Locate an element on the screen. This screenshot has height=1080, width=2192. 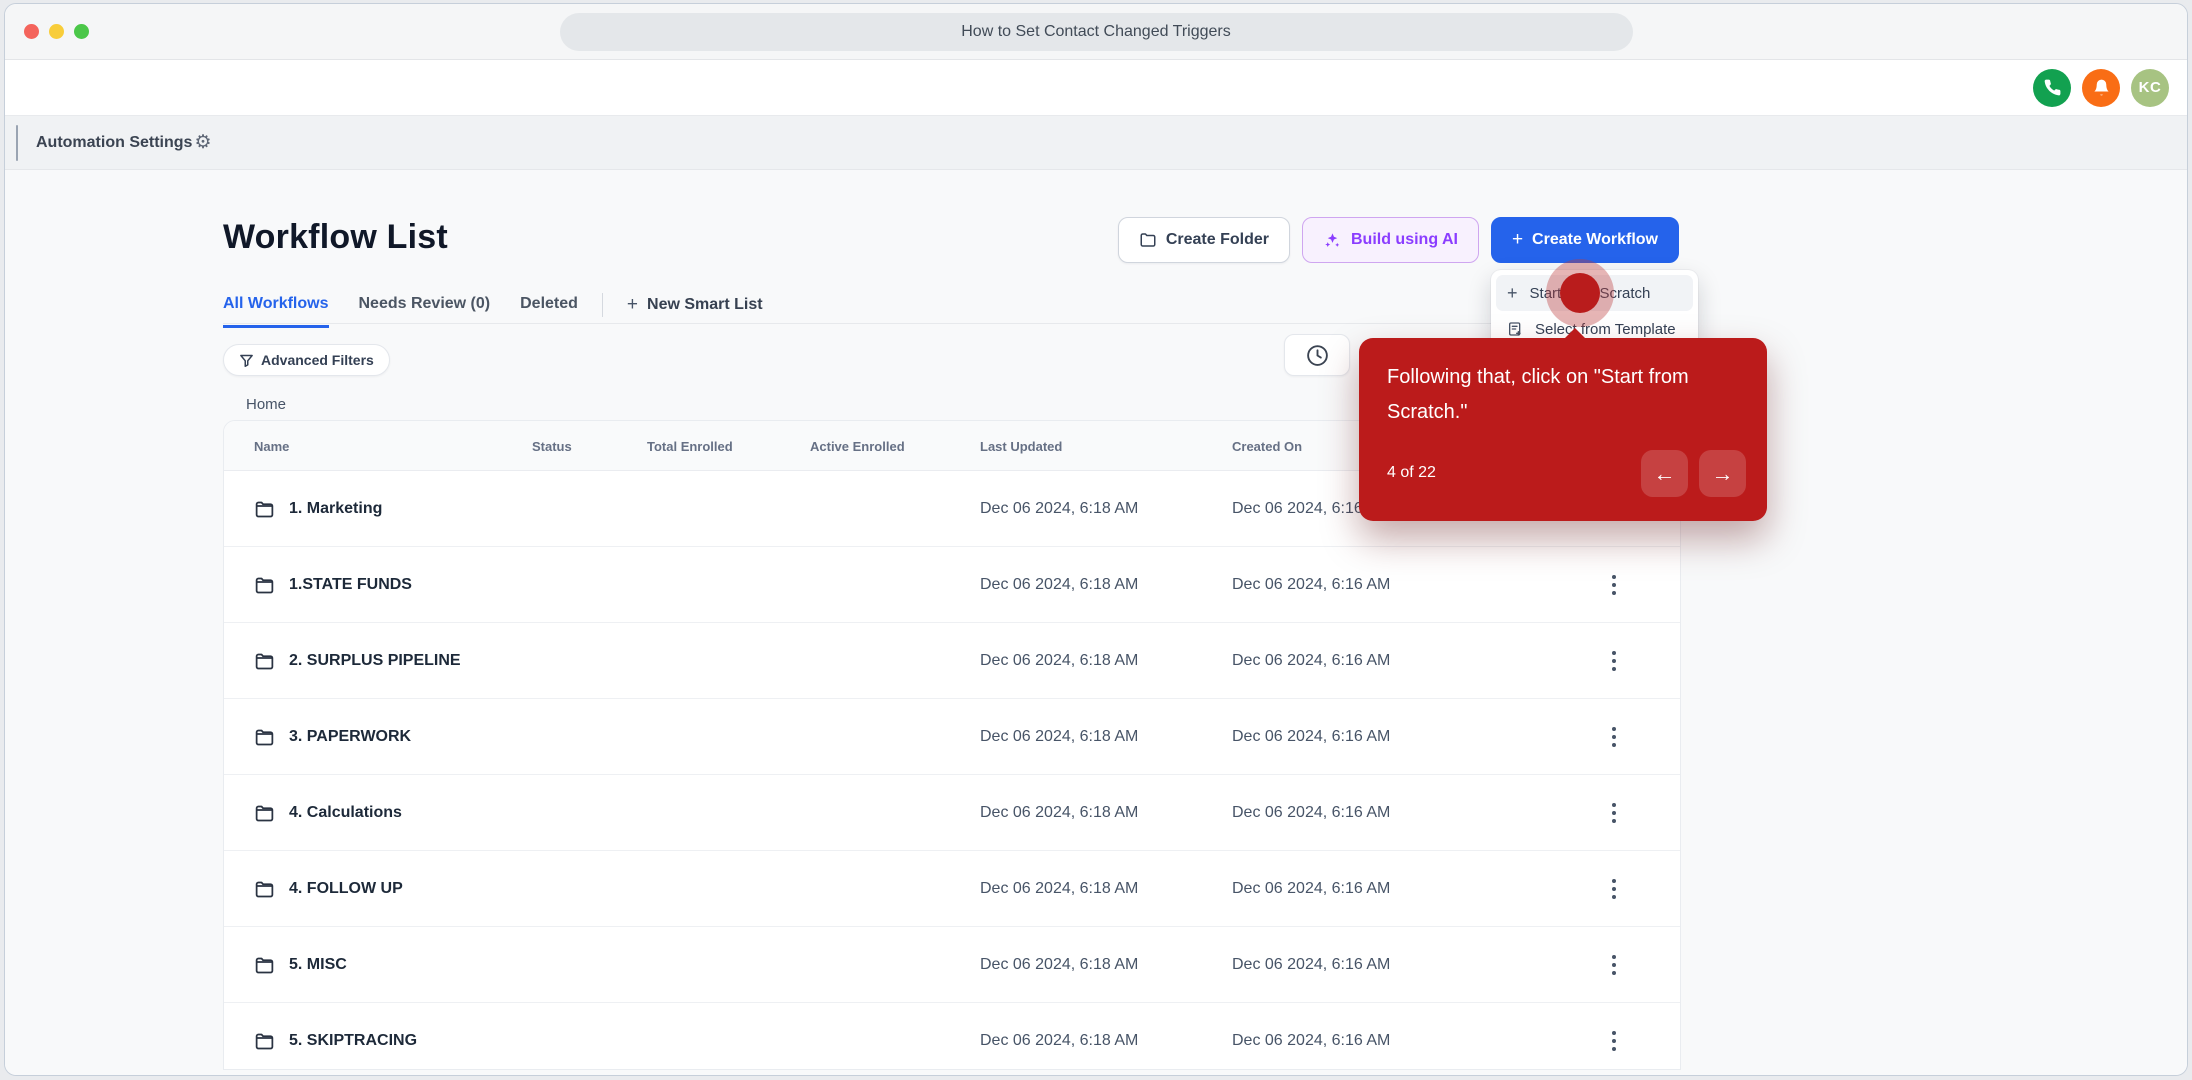
funnel-icon is located at coordinates (246, 360).